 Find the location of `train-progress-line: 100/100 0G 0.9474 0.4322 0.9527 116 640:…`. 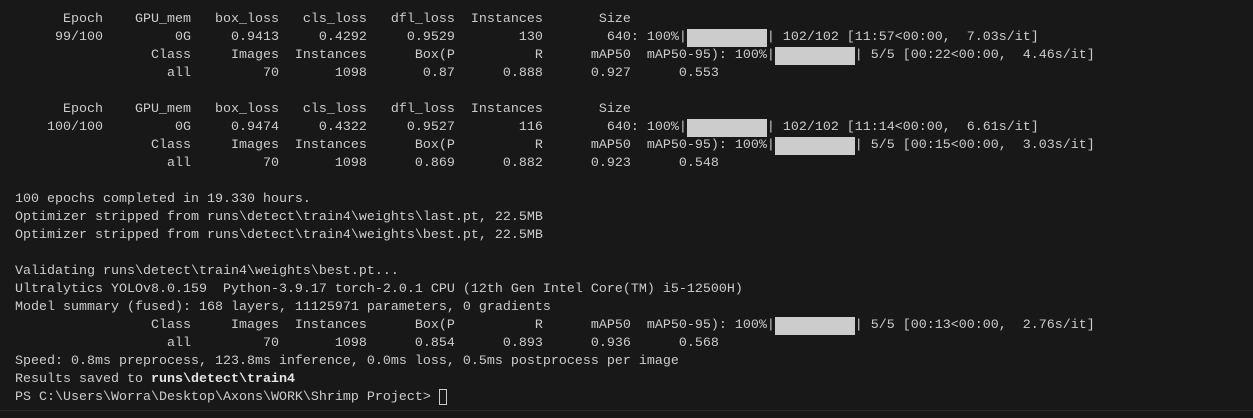

train-progress-line: 100/100 0G 0.9474 0.4322 0.9527 116 640:… is located at coordinates (555, 128).